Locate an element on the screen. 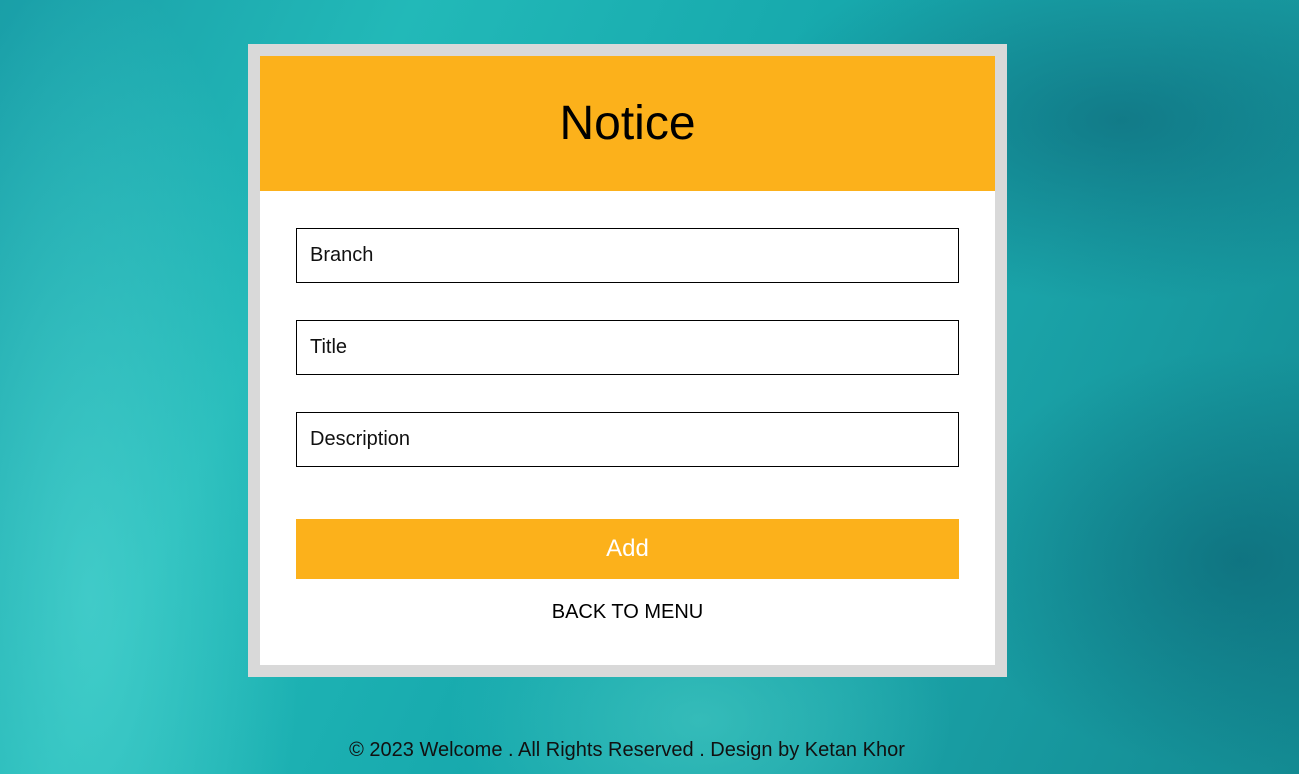 Image resolution: width=1299 pixels, height=774 pixels. description-input is located at coordinates (627, 439).